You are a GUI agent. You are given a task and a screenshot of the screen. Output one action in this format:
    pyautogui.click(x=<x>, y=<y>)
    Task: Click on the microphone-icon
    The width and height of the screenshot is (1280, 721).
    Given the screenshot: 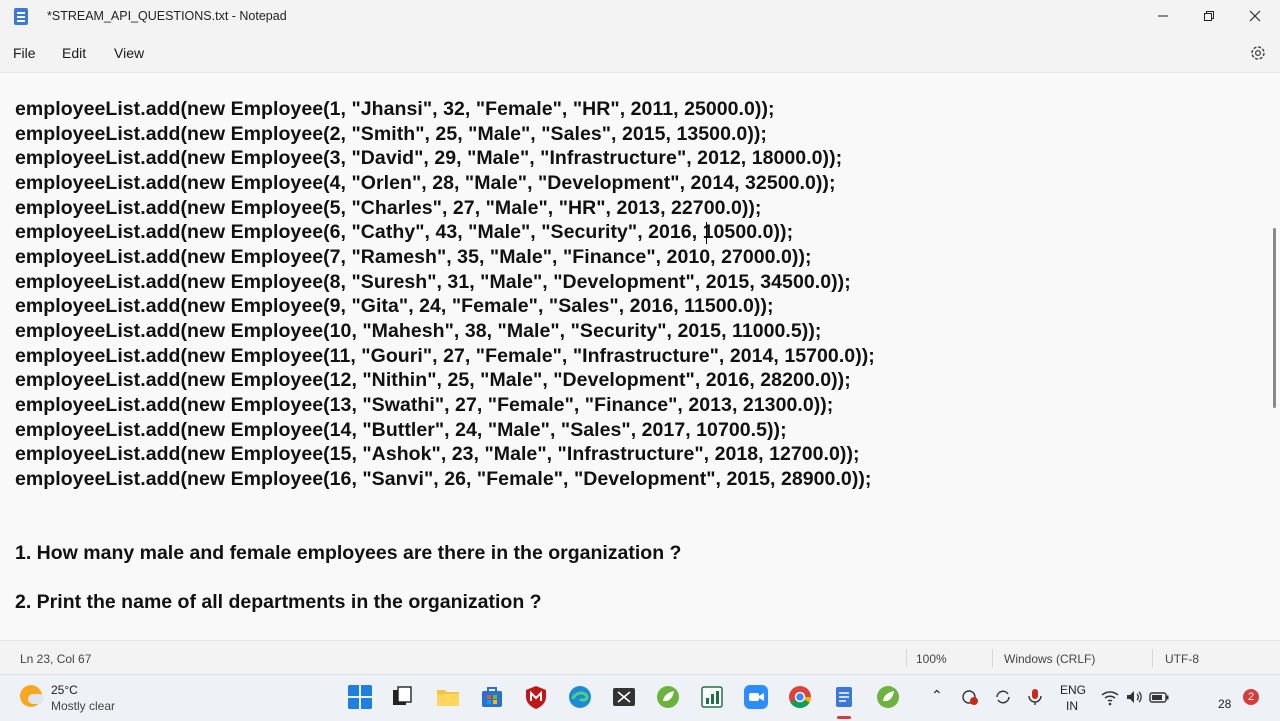 What is the action you would take?
    pyautogui.click(x=1035, y=697)
    